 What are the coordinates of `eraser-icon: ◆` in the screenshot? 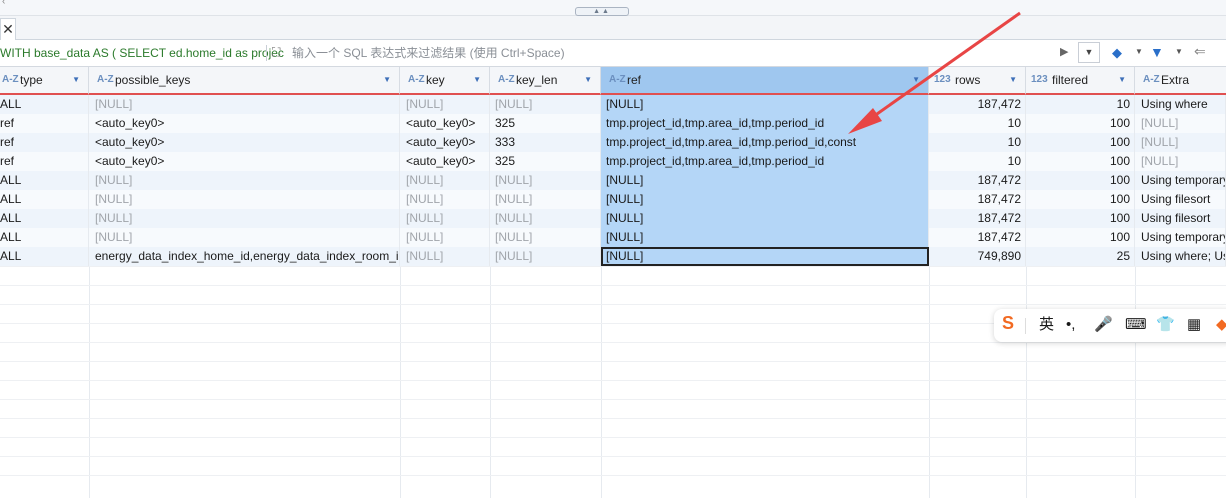 It's located at (1117, 53).